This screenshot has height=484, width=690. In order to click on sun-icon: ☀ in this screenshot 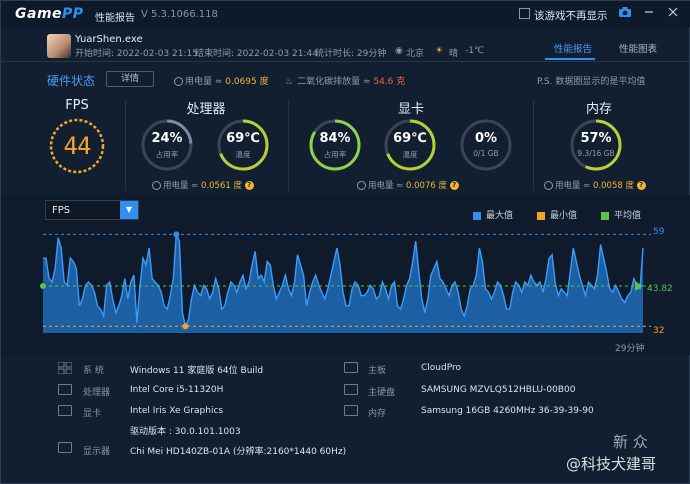, I will do `click(439, 51)`.